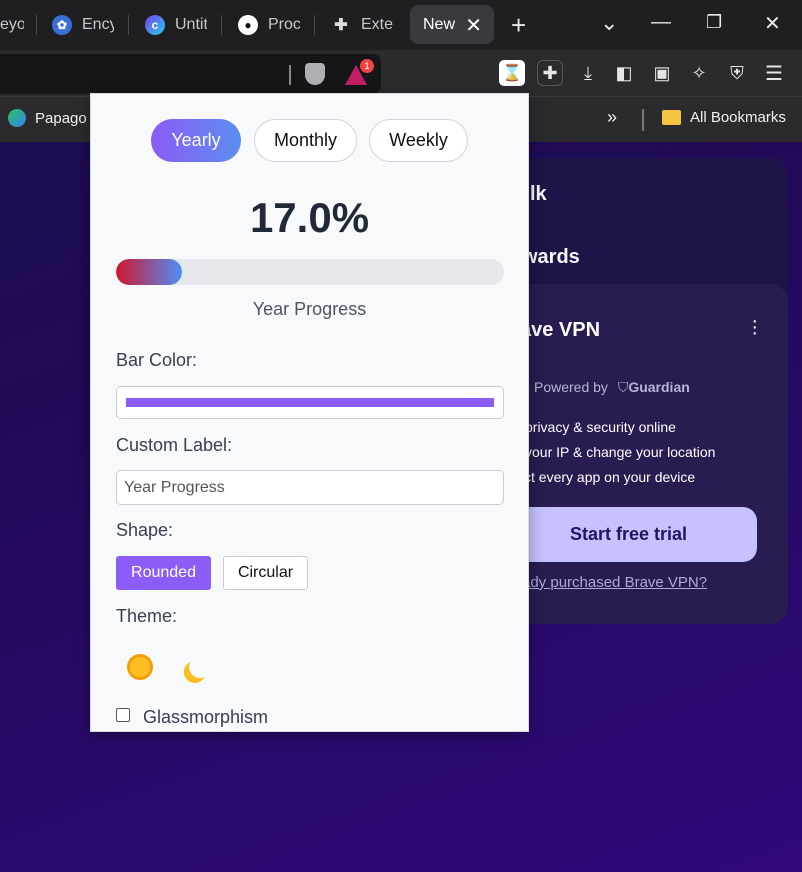 The height and width of the screenshot is (872, 802). I want to click on new-tab-button: +, so click(518, 25).